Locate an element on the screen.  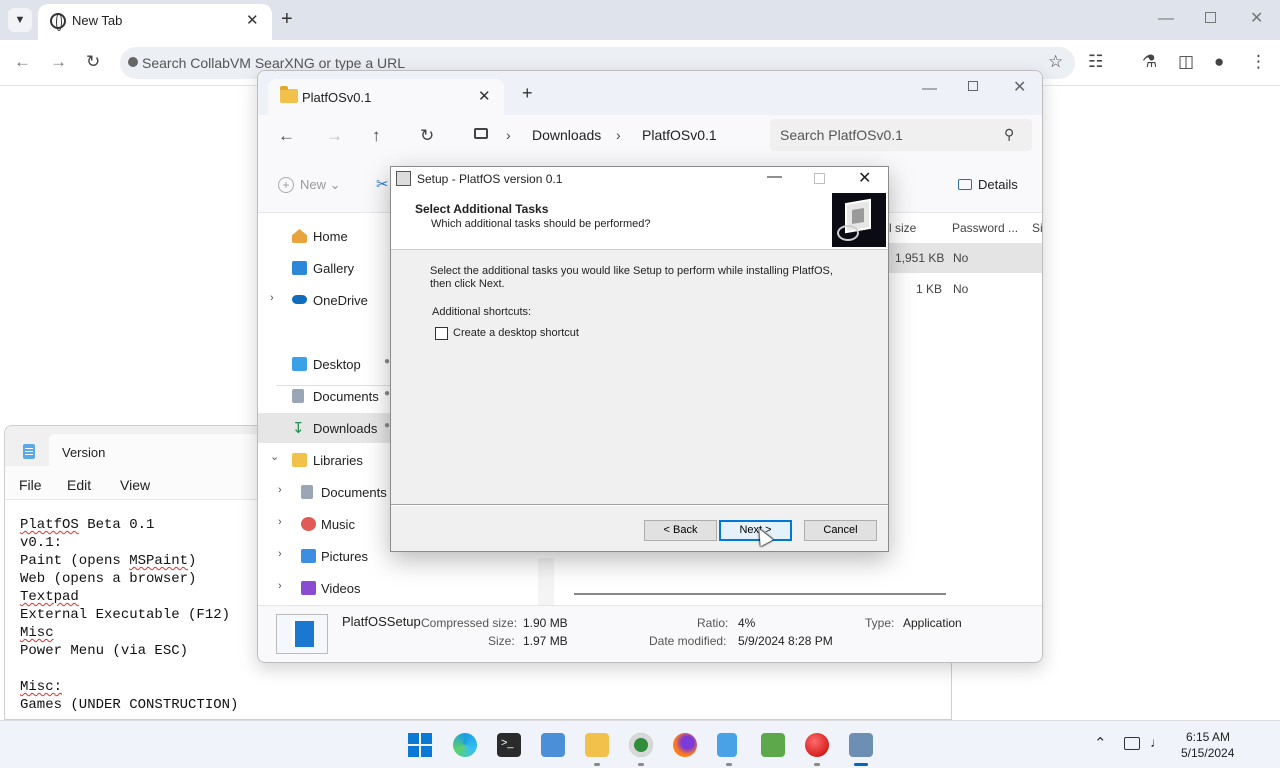
nav-scrollbar is located at coordinates (546, 581).